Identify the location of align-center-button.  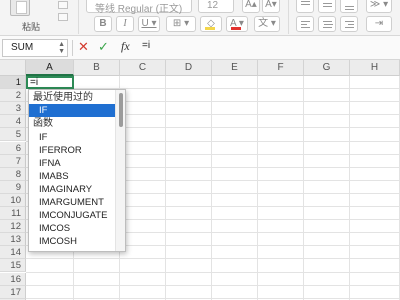
(327, 24).